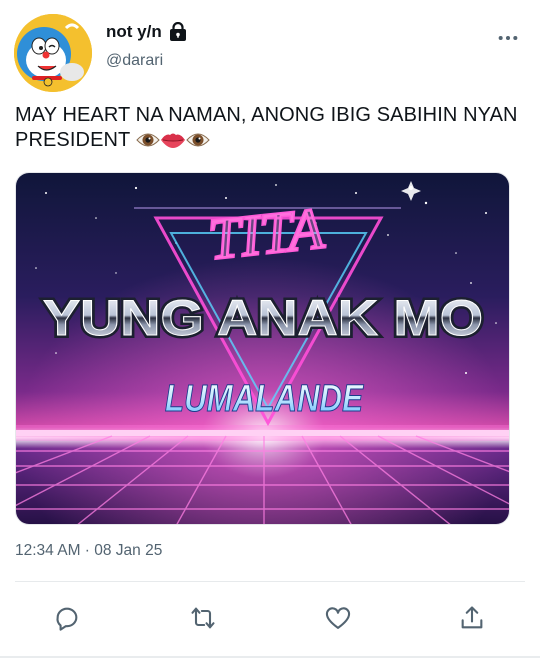 This screenshot has height=664, width=540. Describe the element at coordinates (266, 233) in the screenshot. I see `media-text-tita-fill: TITA` at that location.